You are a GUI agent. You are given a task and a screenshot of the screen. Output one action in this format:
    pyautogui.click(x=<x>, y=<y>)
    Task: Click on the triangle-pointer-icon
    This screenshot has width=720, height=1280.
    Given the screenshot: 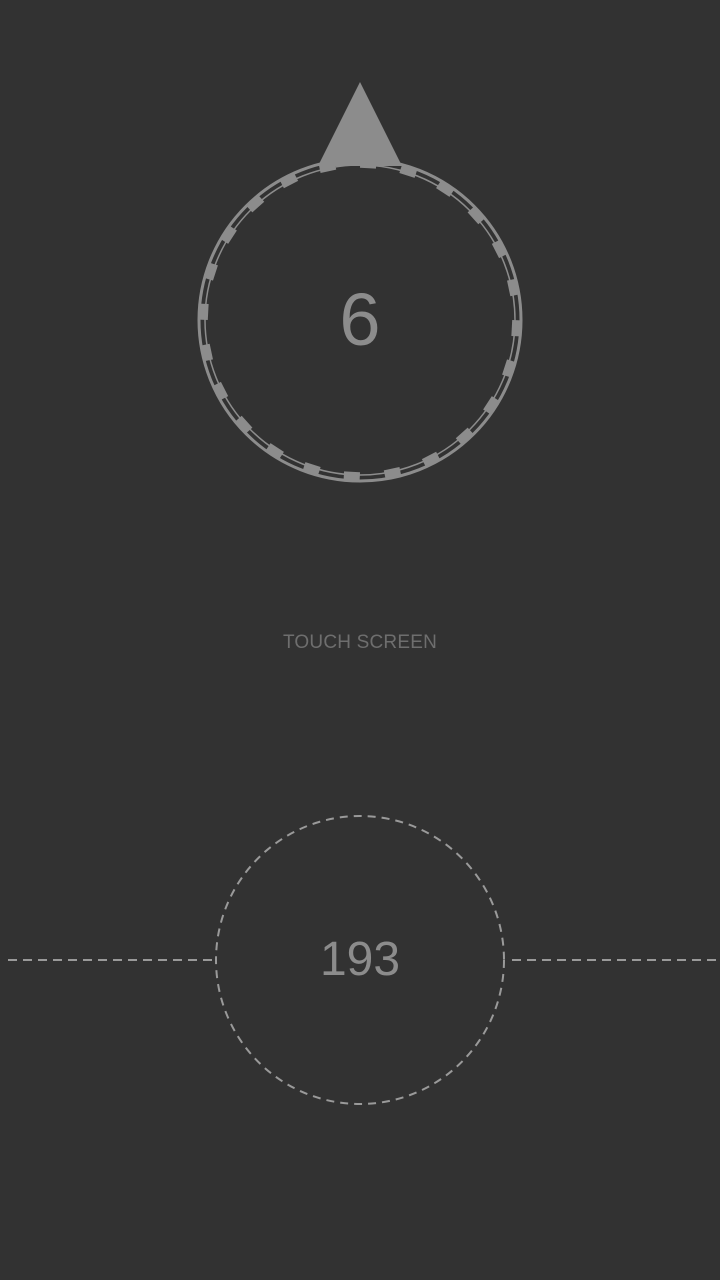 What is the action you would take?
    pyautogui.click(x=360, y=124)
    